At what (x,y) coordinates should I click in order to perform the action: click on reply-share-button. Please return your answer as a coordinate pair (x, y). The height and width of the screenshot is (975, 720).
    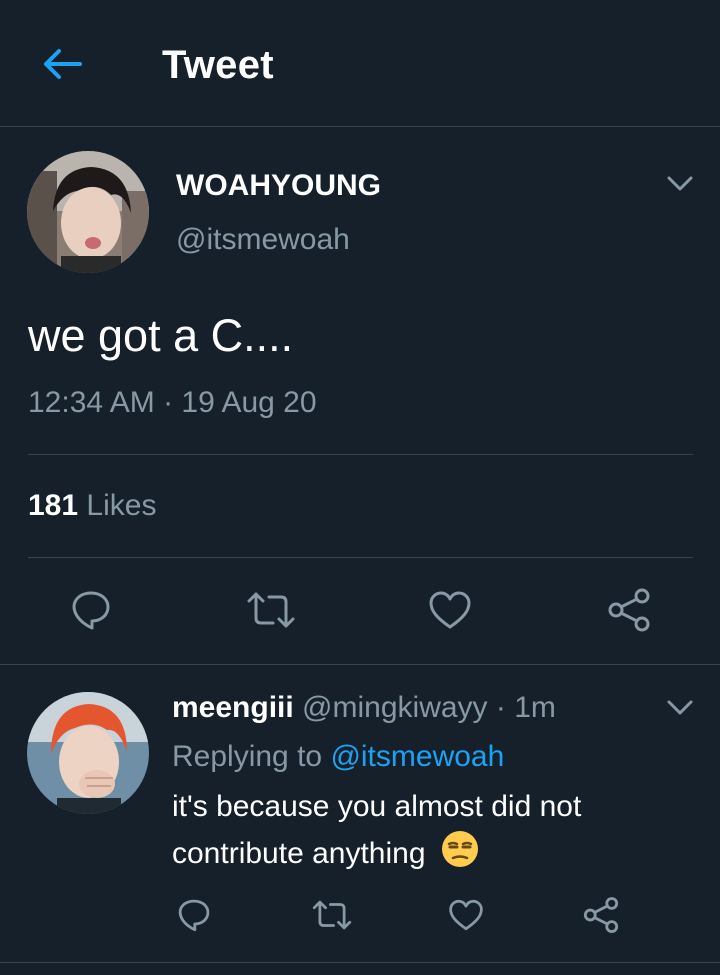
    Looking at the image, I should click on (601, 915).